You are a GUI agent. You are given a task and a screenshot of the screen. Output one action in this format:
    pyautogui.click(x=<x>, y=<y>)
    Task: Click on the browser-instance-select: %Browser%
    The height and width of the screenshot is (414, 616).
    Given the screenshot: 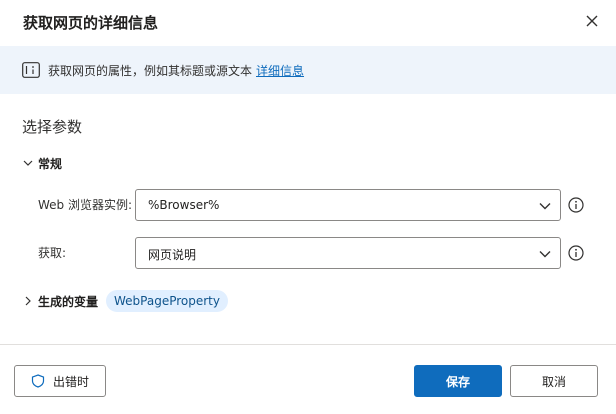 What is the action you would take?
    pyautogui.click(x=348, y=205)
    